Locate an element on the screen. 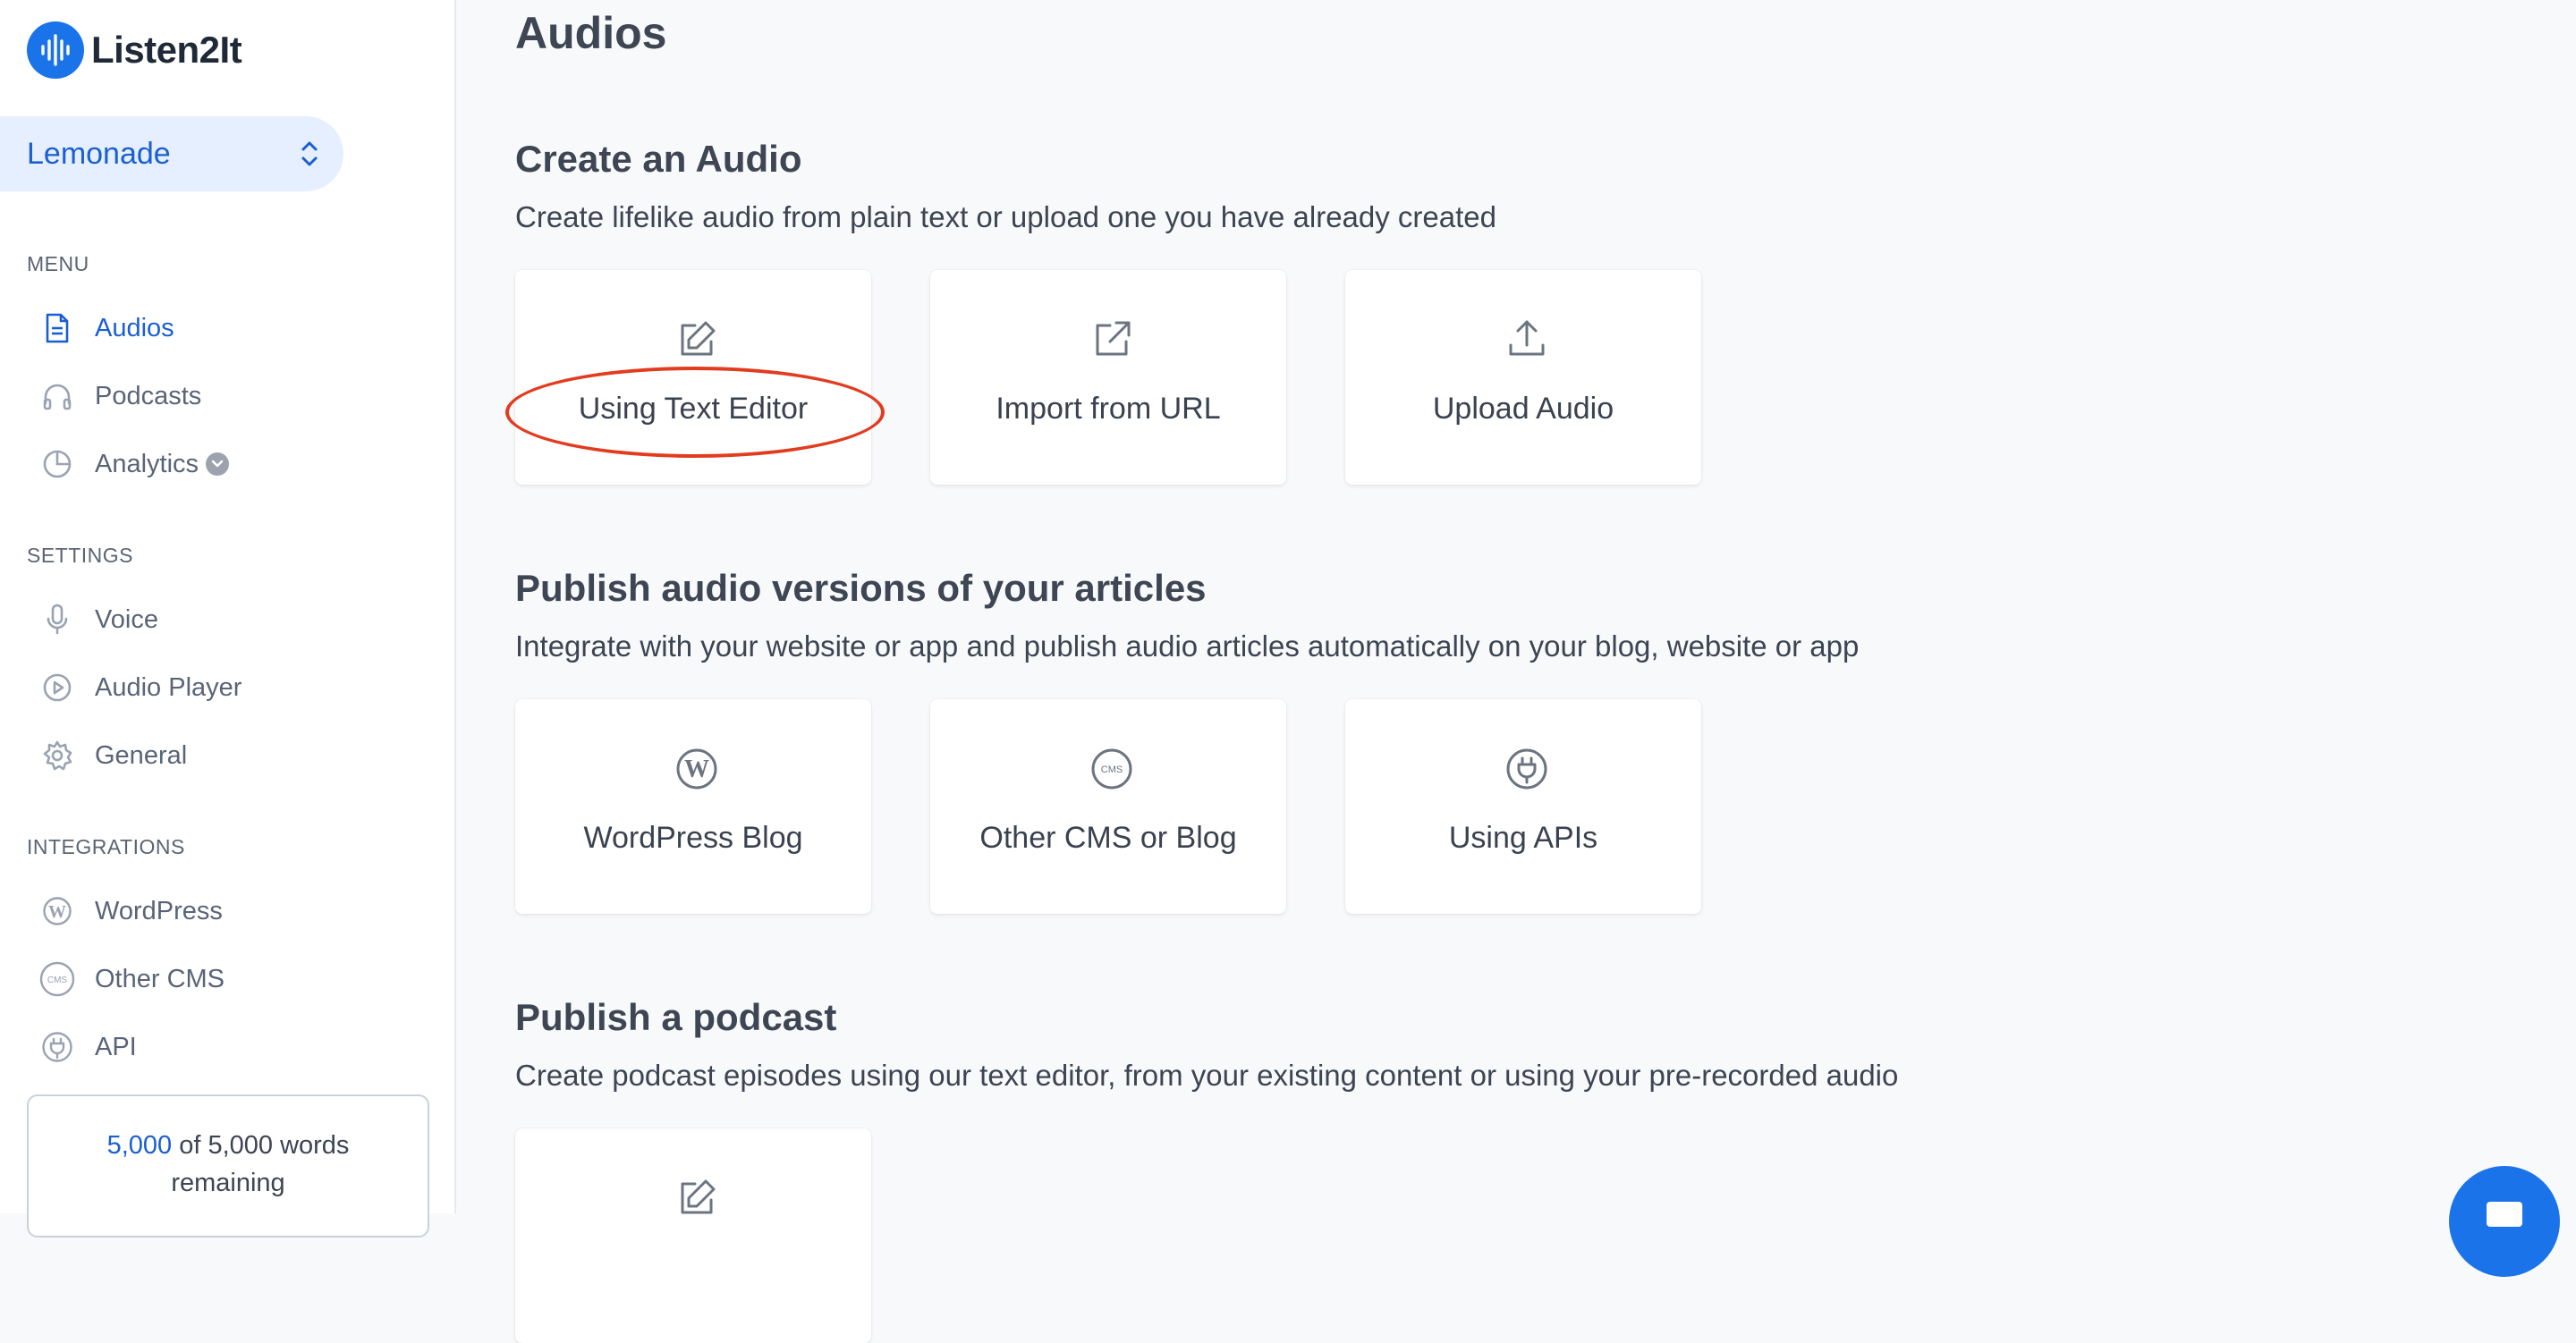  sidebar-item-other-cms: CMS Other CMS is located at coordinates (132, 979).